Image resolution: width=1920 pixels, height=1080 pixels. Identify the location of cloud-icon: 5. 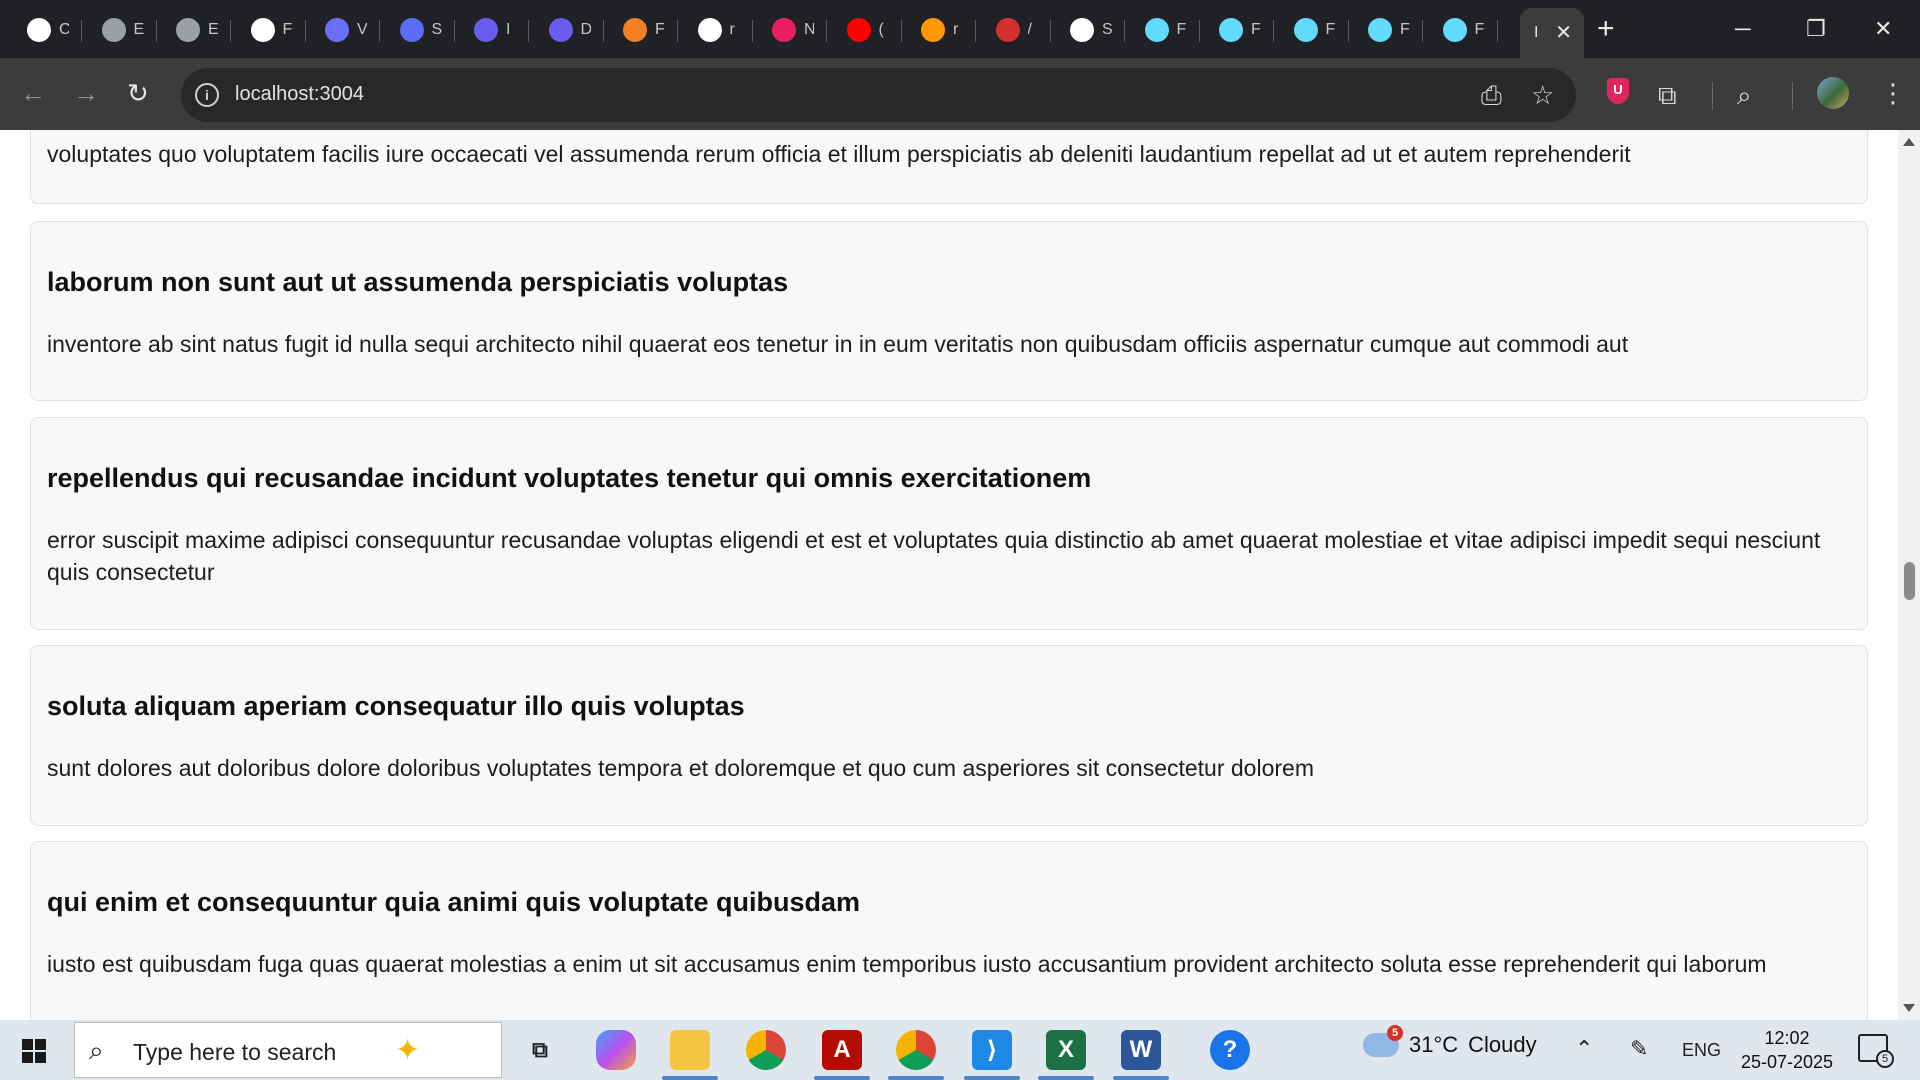
(1383, 1041).